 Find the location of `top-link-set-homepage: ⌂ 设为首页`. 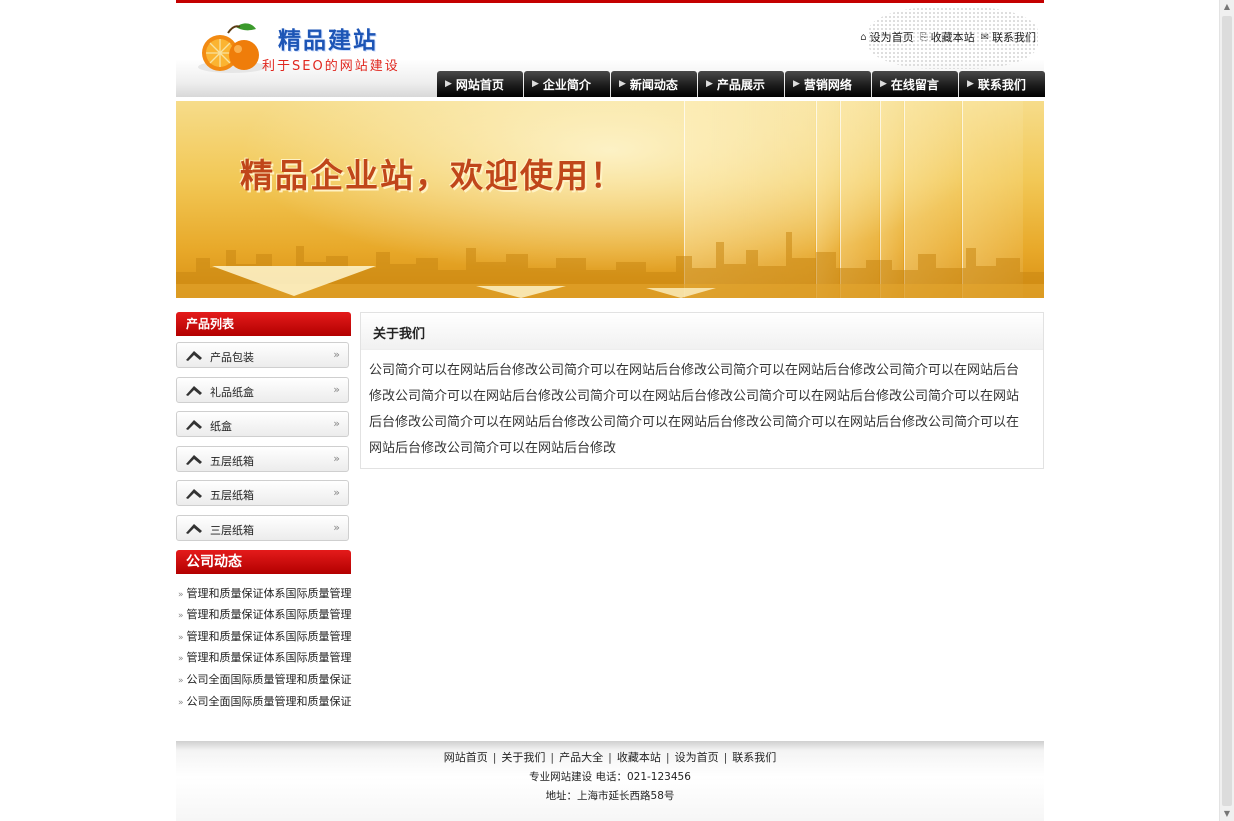

top-link-set-homepage: ⌂ 设为首页 is located at coordinates (886, 37).